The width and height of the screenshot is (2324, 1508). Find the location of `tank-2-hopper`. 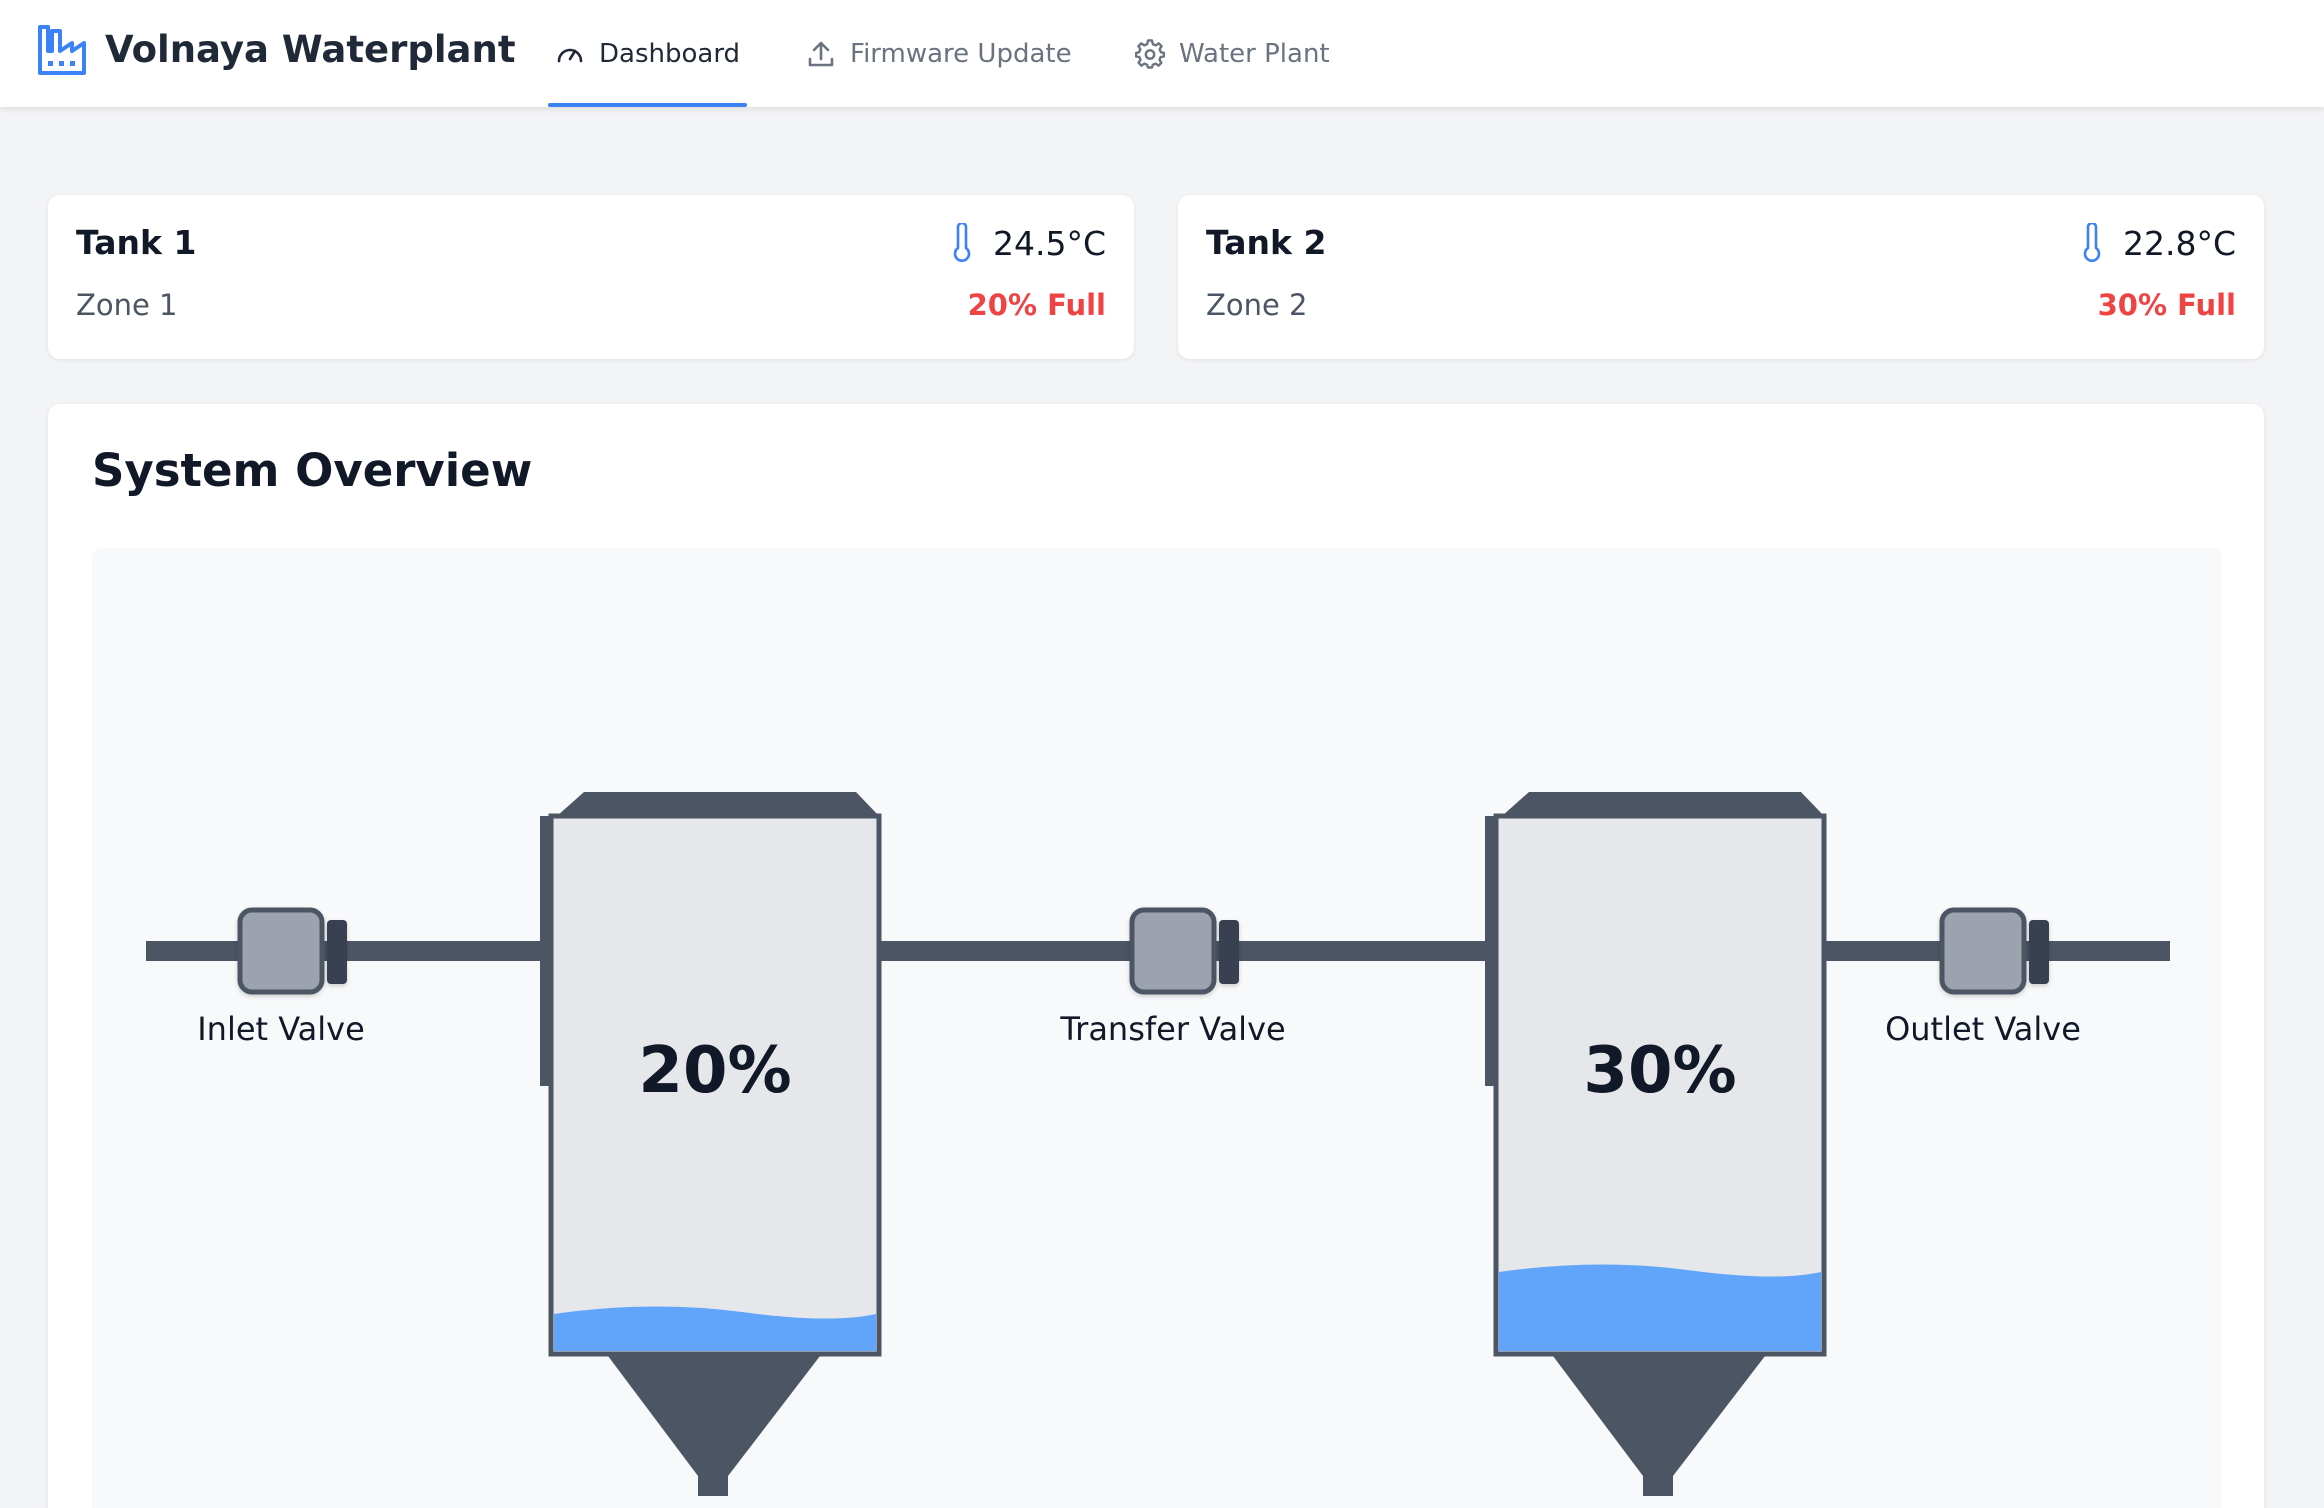

tank-2-hopper is located at coordinates (1659, 1416).